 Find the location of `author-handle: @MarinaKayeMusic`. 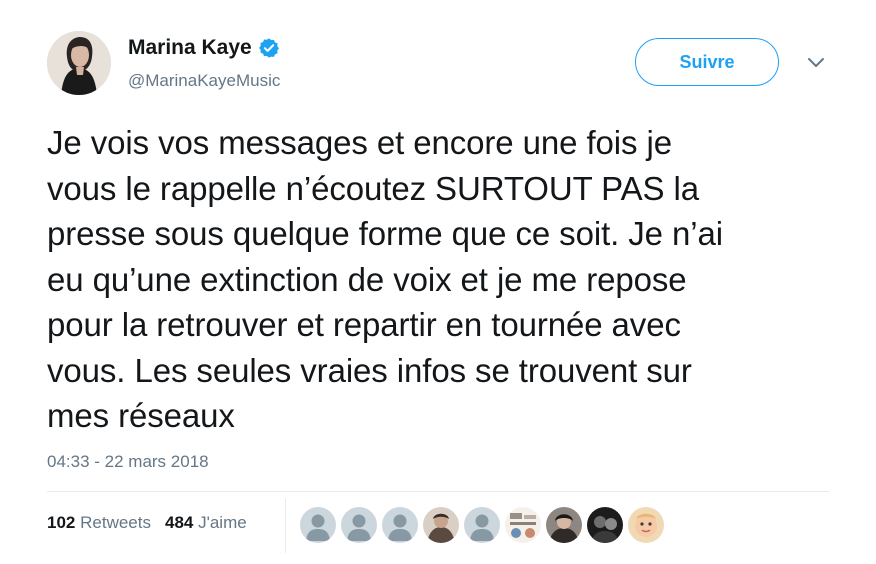

author-handle: @MarinaKayeMusic is located at coordinates (204, 81).